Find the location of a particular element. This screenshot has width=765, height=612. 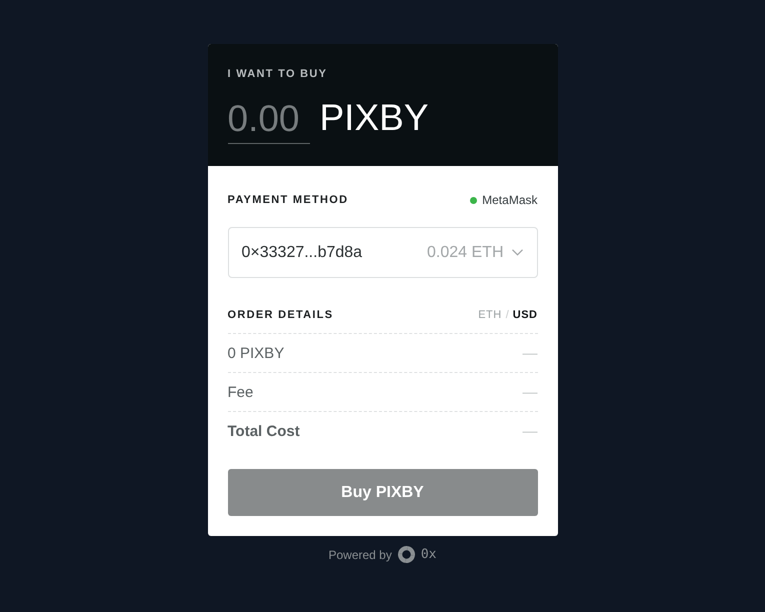

buy-label: I WANT TO BUY is located at coordinates (278, 74).